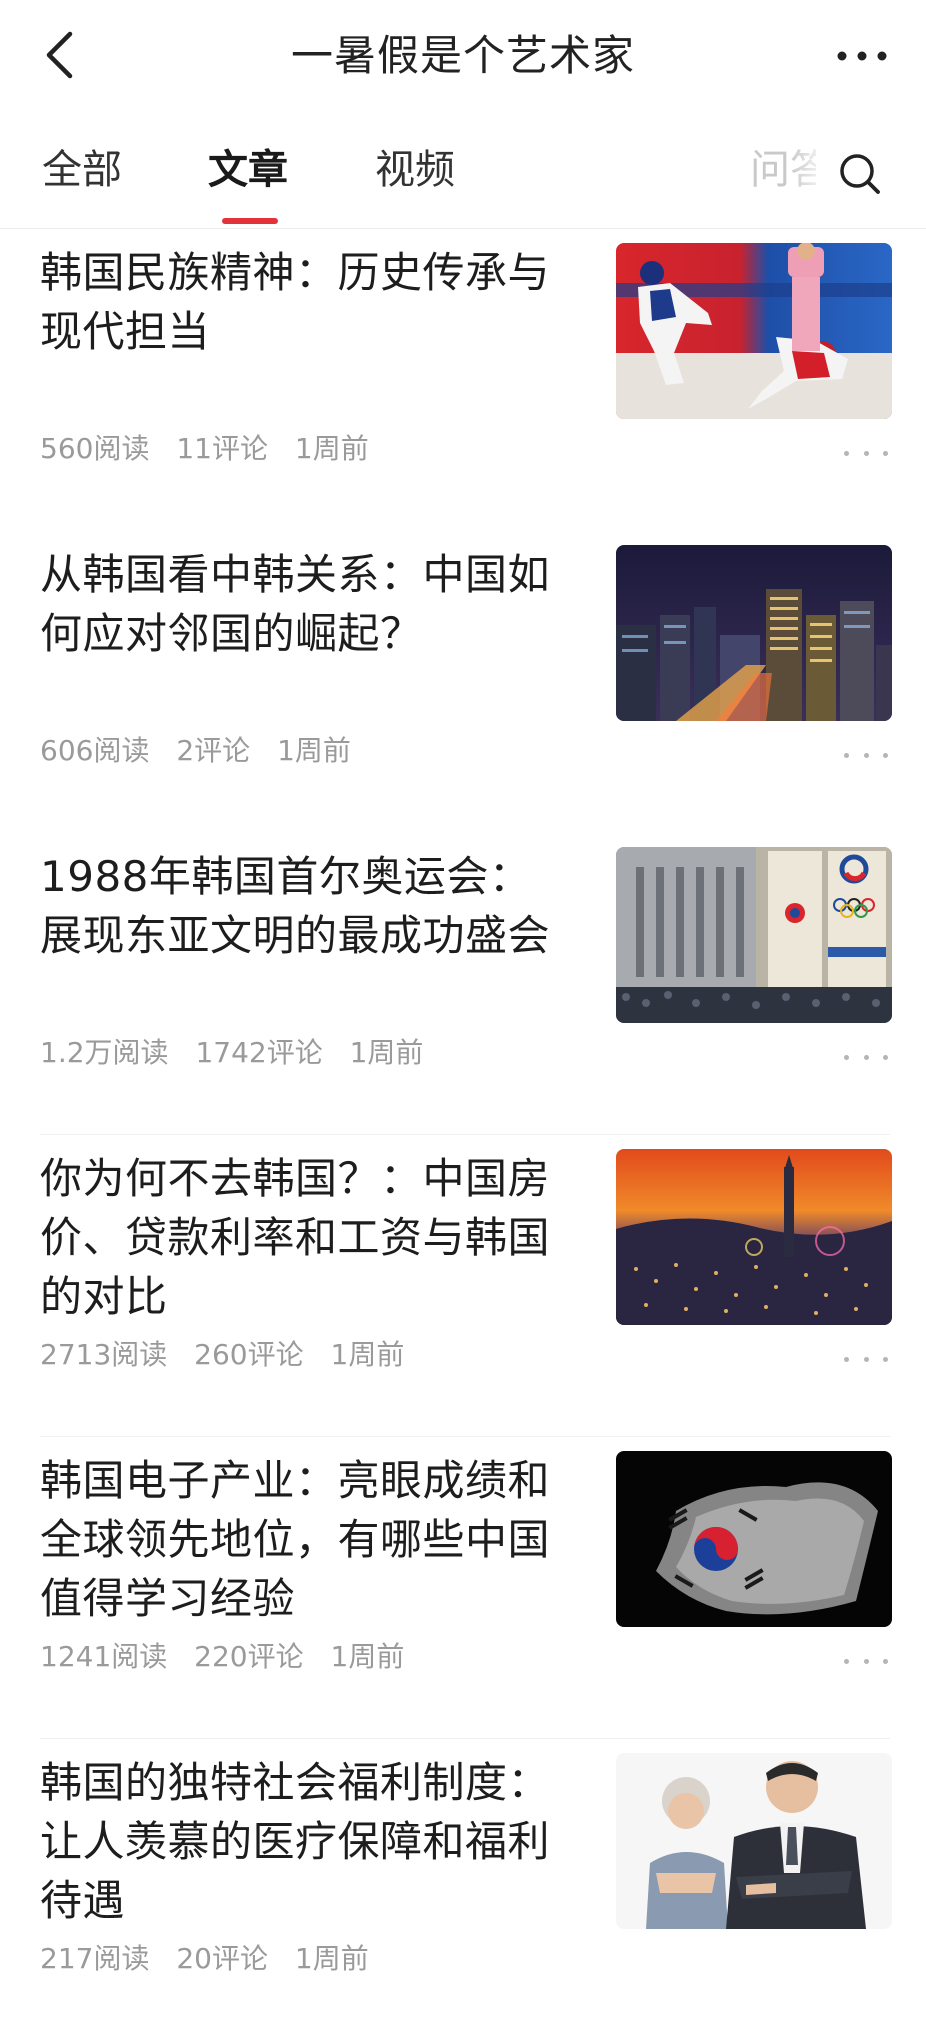 This screenshot has width=926, height=2041. Describe the element at coordinates (463, 682) in the screenshot. I see `article-item: 从韩国看中韩关系：中国如何应对邻国的崛起？ 606阅读 2评论 1周前` at that location.